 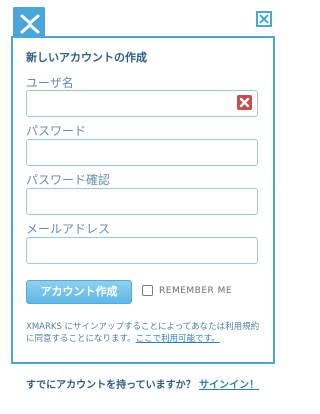 I want to click on password-label: パスワード, so click(x=56, y=131).